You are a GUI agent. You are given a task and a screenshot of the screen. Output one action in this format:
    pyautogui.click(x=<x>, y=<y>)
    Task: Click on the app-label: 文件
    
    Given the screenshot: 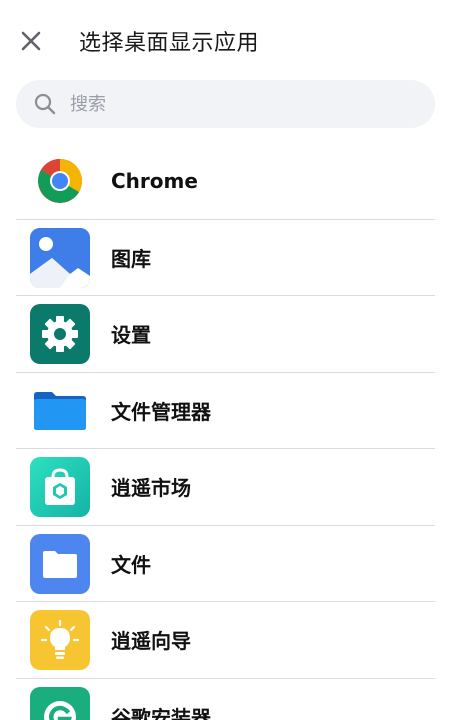 What is the action you would take?
    pyautogui.click(x=131, y=564)
    